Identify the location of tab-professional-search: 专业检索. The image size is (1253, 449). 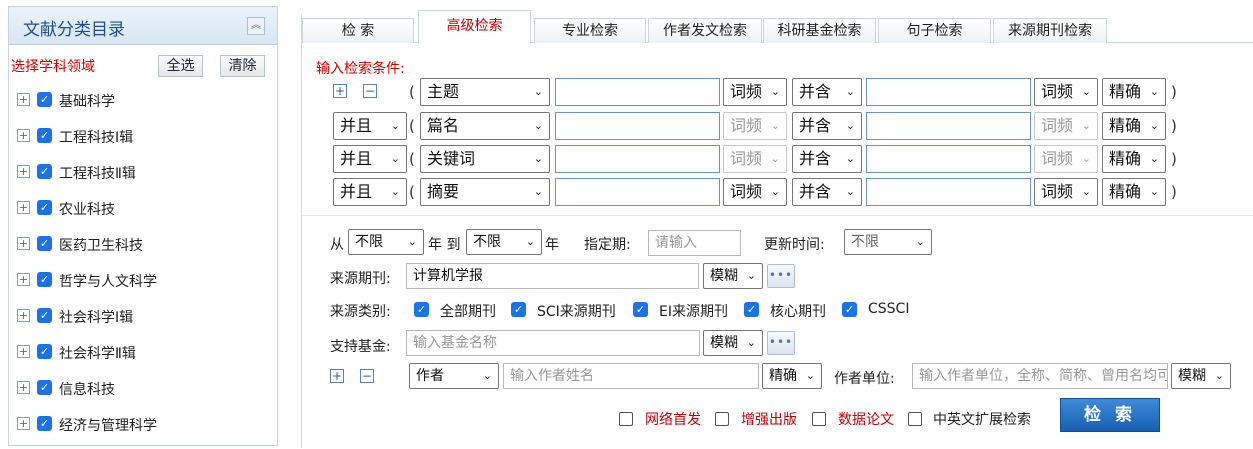
(590, 30).